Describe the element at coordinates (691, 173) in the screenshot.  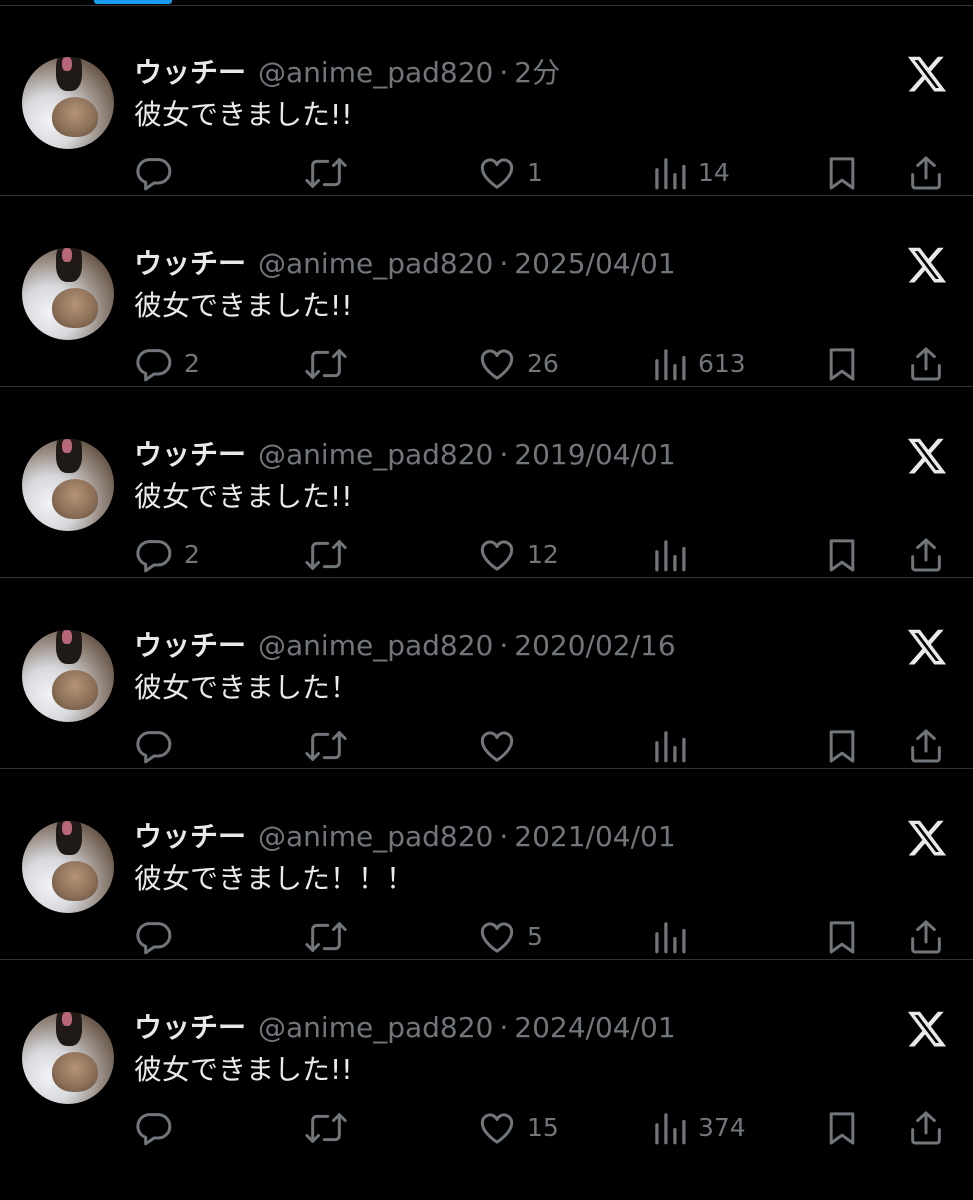
I see `views-button: 14` at that location.